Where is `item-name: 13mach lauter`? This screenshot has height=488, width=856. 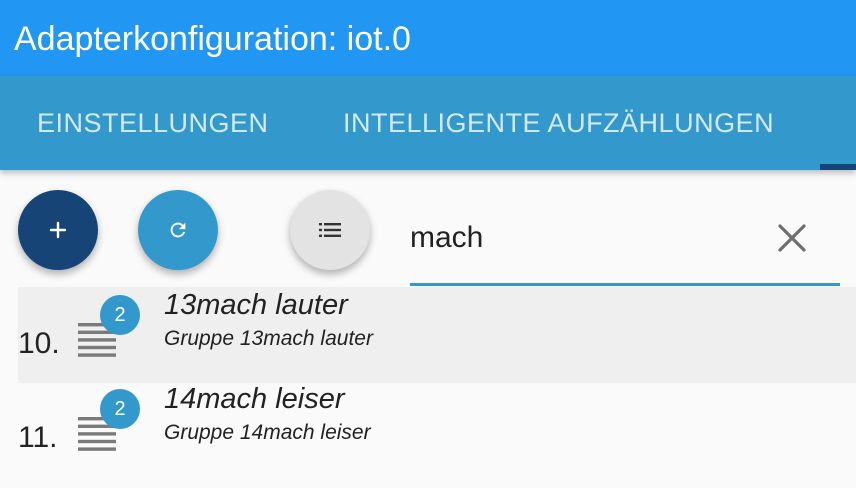 item-name: 13mach lauter is located at coordinates (256, 305).